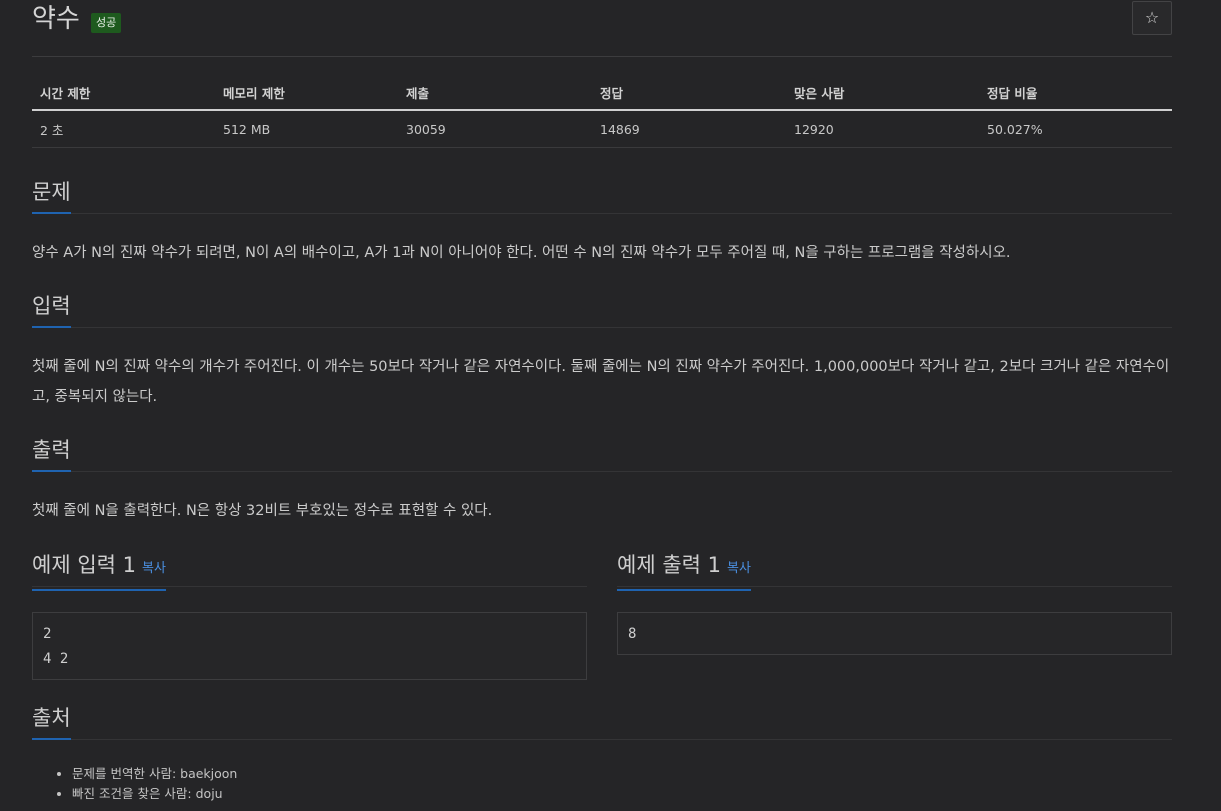 Image resolution: width=1221 pixels, height=811 pixels. I want to click on problem-header: 약수 성공 ☆, so click(602, 28).